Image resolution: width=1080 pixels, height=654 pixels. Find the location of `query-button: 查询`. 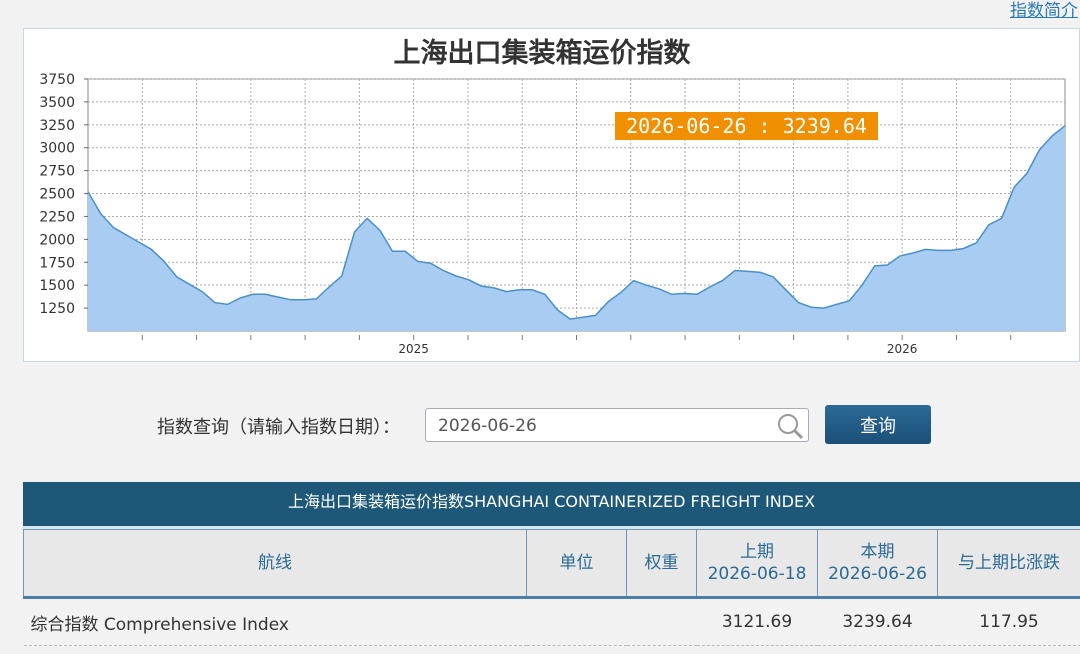

query-button: 查询 is located at coordinates (878, 424).